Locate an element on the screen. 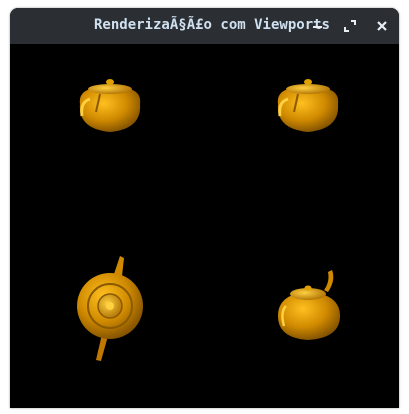  maximize-button is located at coordinates (350, 26).